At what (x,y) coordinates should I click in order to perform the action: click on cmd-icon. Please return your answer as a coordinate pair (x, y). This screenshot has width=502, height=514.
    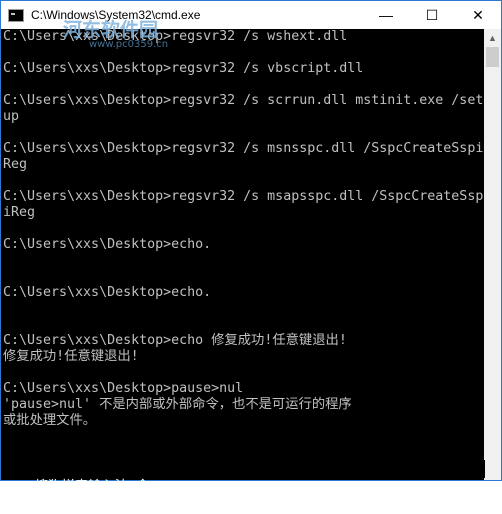
    Looking at the image, I should click on (16, 15).